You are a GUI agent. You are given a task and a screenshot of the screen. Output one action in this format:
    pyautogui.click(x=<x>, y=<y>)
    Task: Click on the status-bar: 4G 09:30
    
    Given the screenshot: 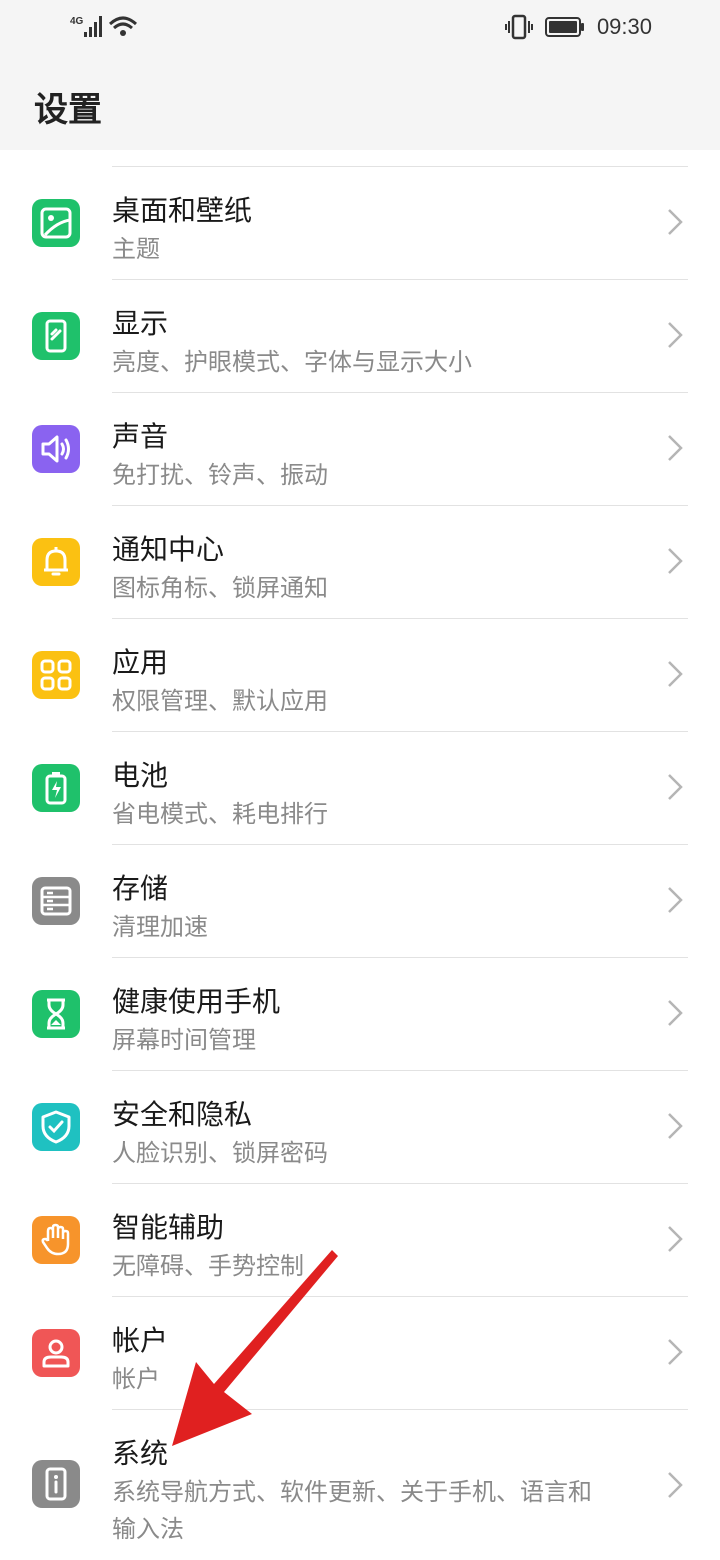 What is the action you would take?
    pyautogui.click(x=360, y=28)
    